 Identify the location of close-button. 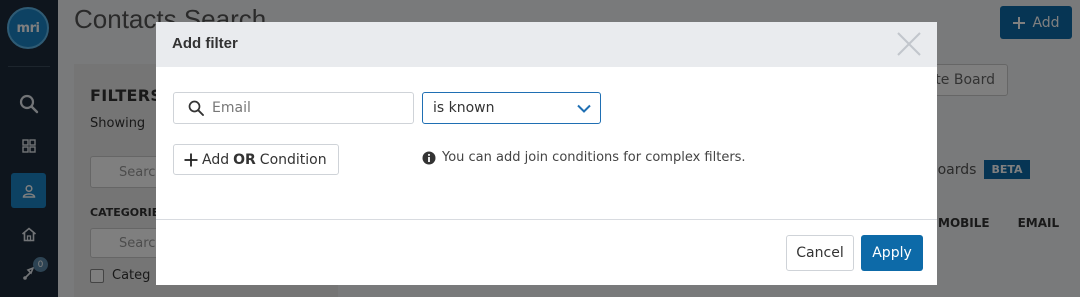
(909, 44).